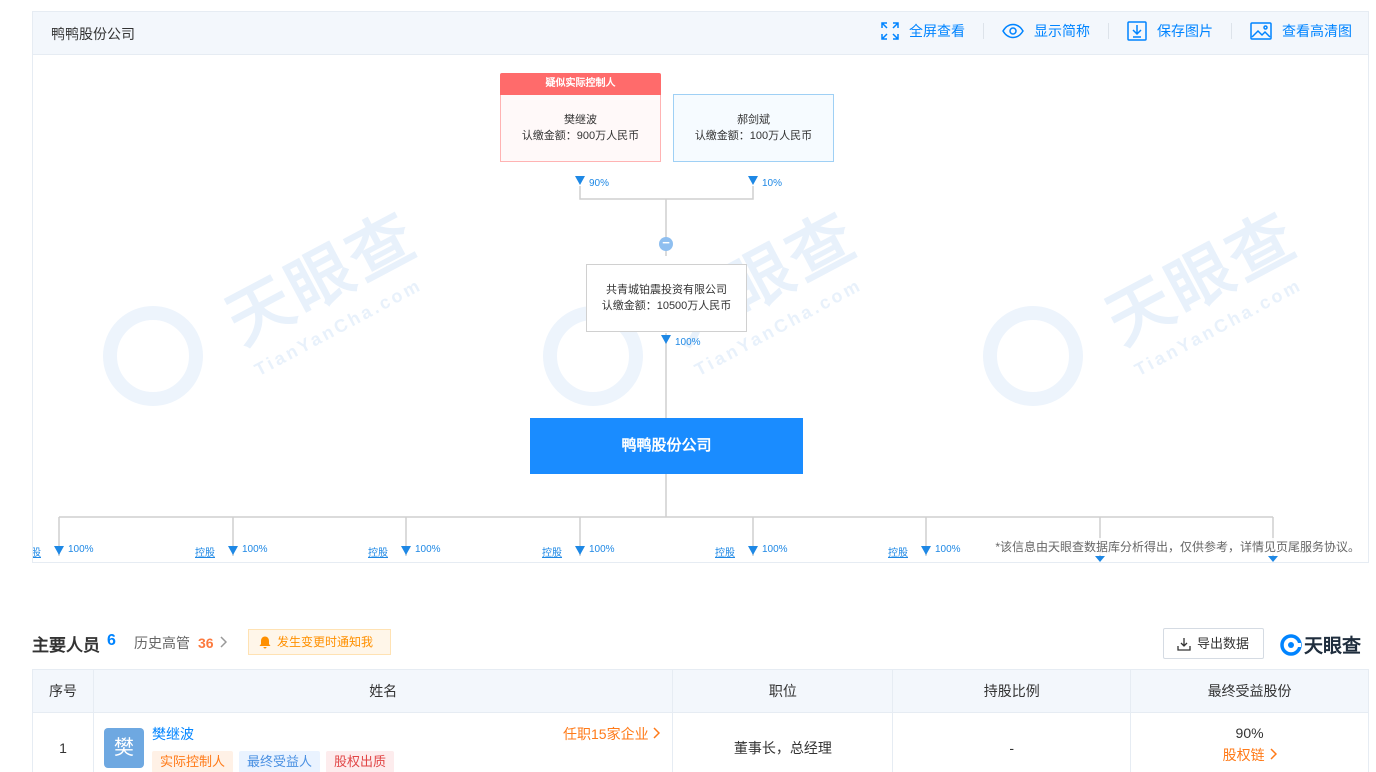  What do you see at coordinates (123, 748) in the screenshot?
I see `avatar: 樊` at bounding box center [123, 748].